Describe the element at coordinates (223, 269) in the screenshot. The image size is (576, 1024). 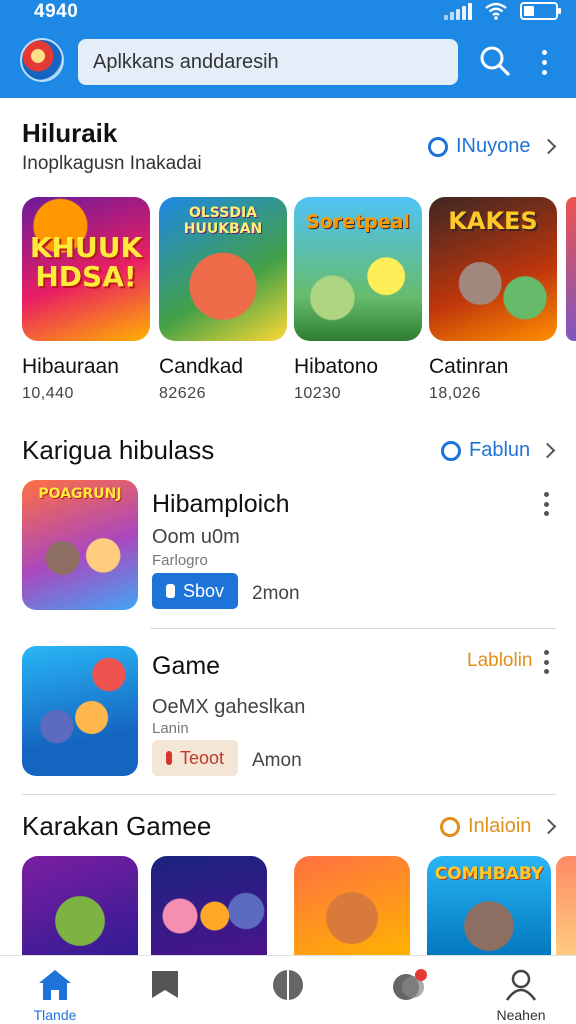
I see `game-artwork: OLSSDIA HUUKBAN` at that location.